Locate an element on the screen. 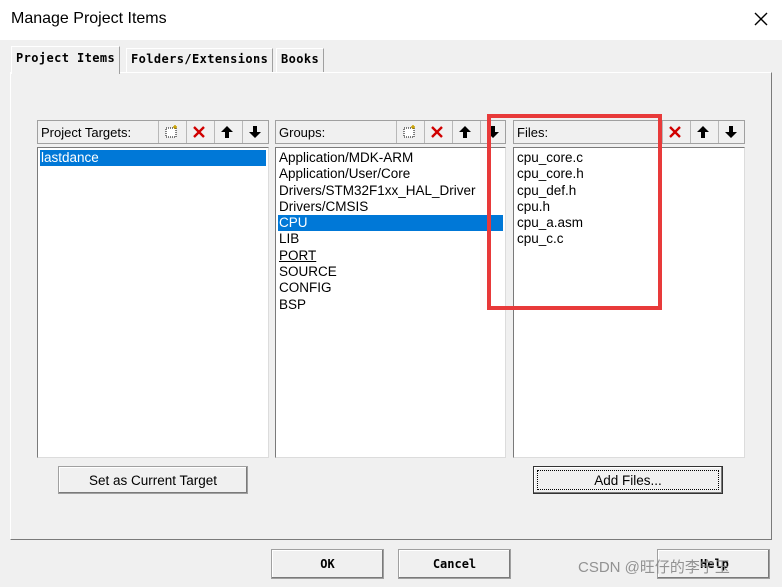 Image resolution: width=782 pixels, height=587 pixels. cancel-label: Cancel is located at coordinates (454, 564).